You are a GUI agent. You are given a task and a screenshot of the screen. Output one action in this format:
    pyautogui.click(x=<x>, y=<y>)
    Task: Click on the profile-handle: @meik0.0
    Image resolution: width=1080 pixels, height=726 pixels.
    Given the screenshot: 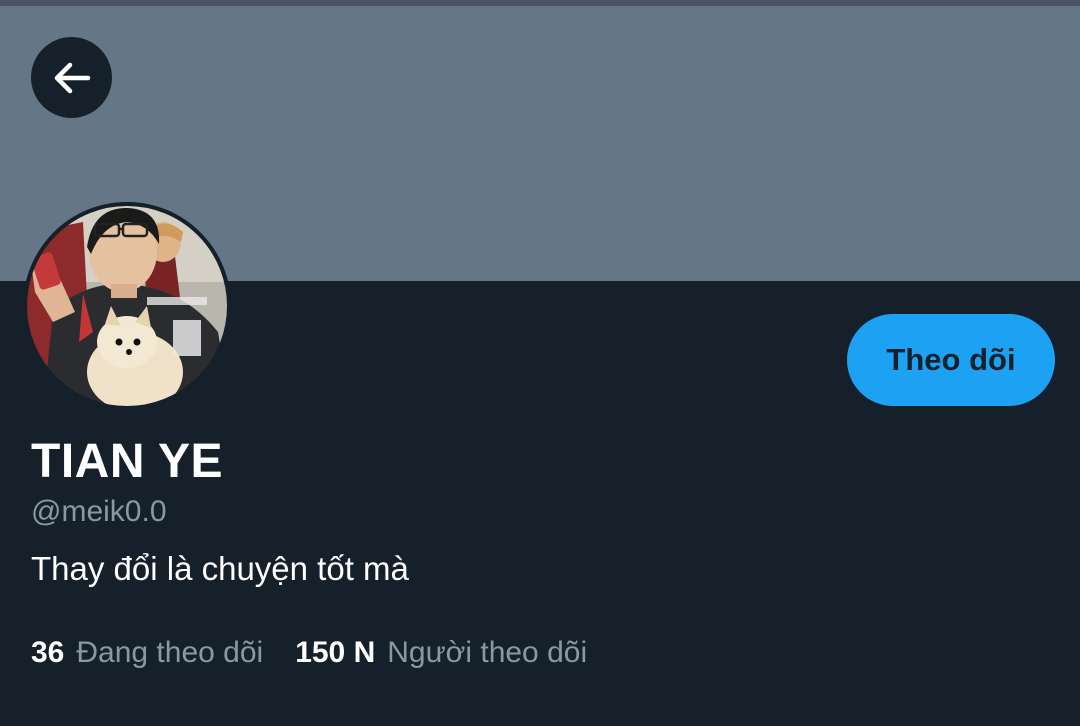 What is the action you would take?
    pyautogui.click(x=99, y=511)
    